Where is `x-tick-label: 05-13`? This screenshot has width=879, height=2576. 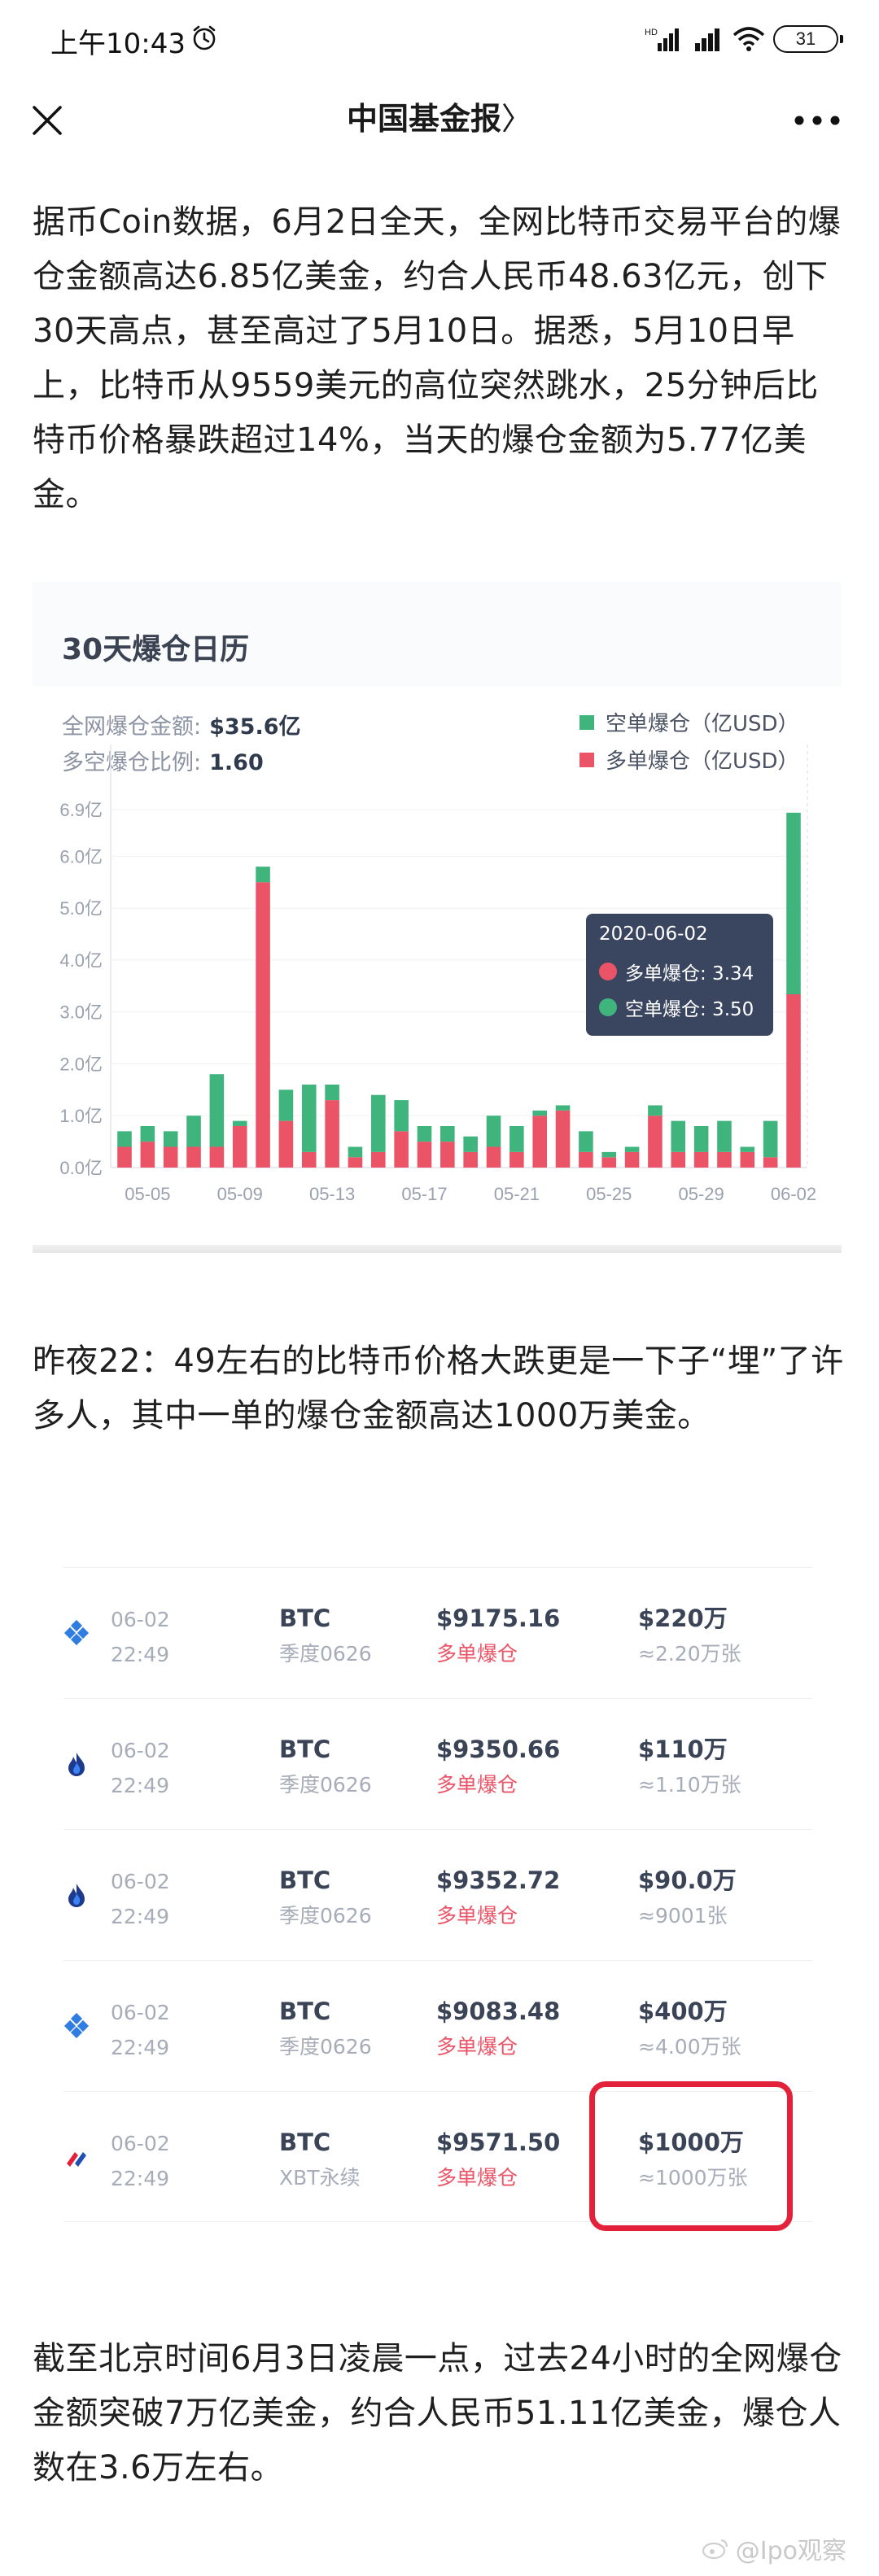
x-tick-label: 05-13 is located at coordinates (332, 1194).